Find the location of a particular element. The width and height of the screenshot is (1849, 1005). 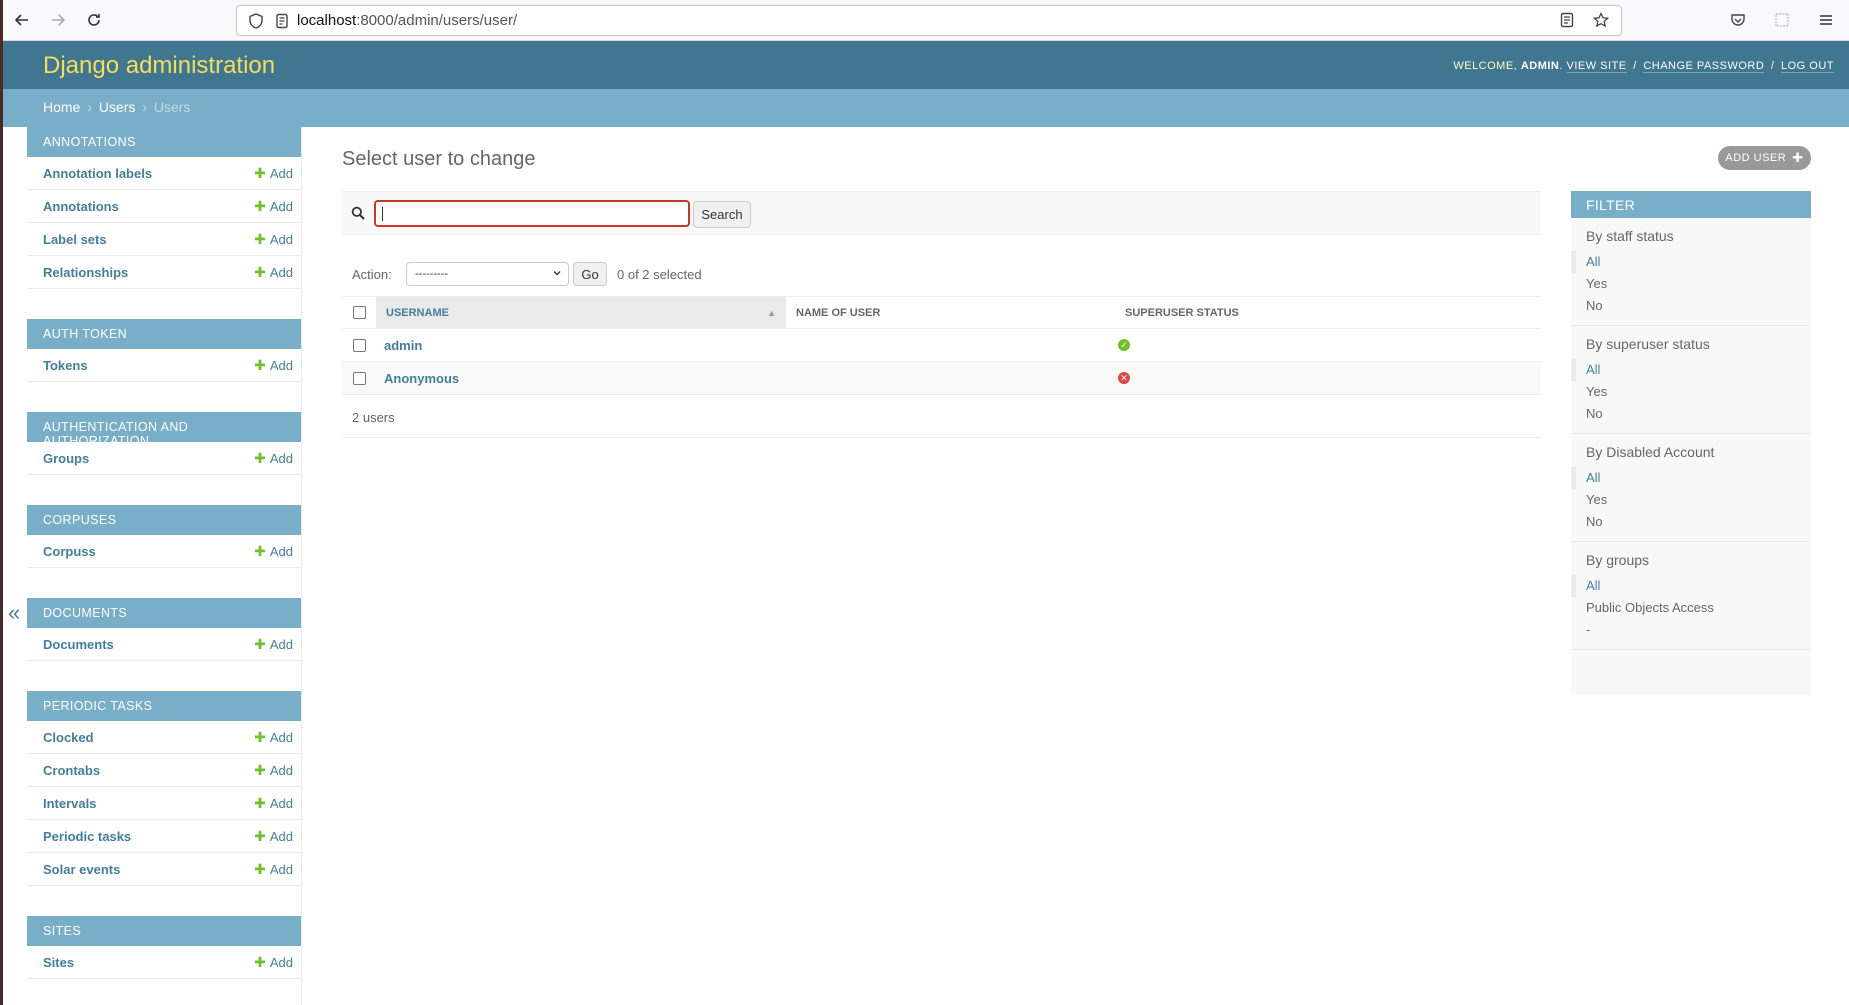

sidebar-item-link: Groups is located at coordinates (66, 458).